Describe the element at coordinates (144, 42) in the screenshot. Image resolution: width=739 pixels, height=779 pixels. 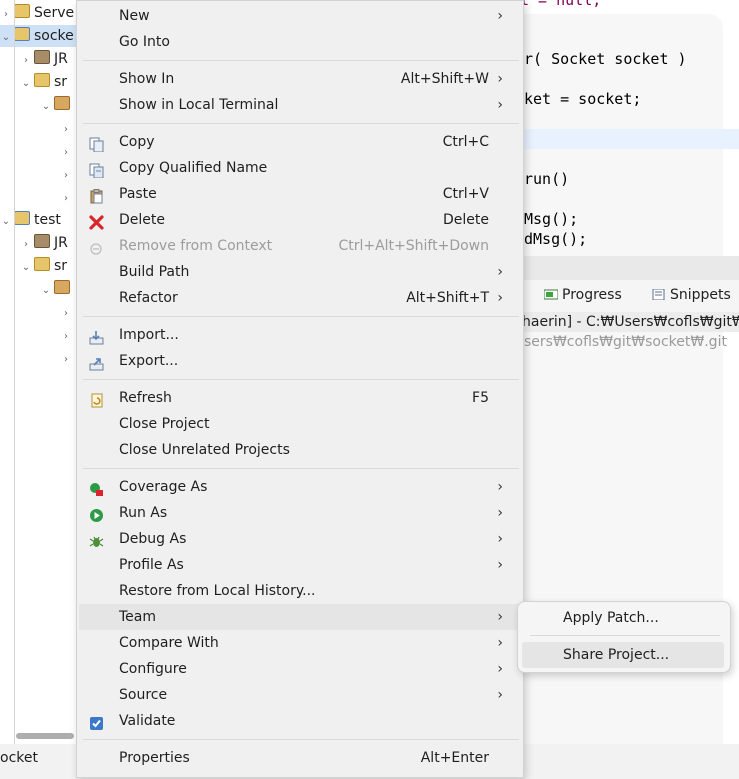
I see `menu-item-label: Go Into` at that location.